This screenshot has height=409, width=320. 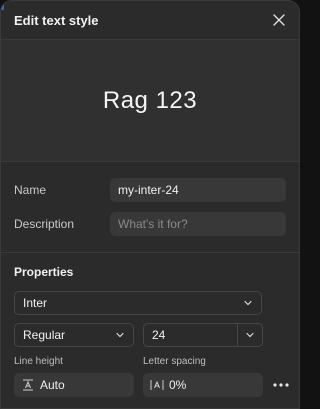 I want to click on description-row: Description What's it for?, so click(x=150, y=224).